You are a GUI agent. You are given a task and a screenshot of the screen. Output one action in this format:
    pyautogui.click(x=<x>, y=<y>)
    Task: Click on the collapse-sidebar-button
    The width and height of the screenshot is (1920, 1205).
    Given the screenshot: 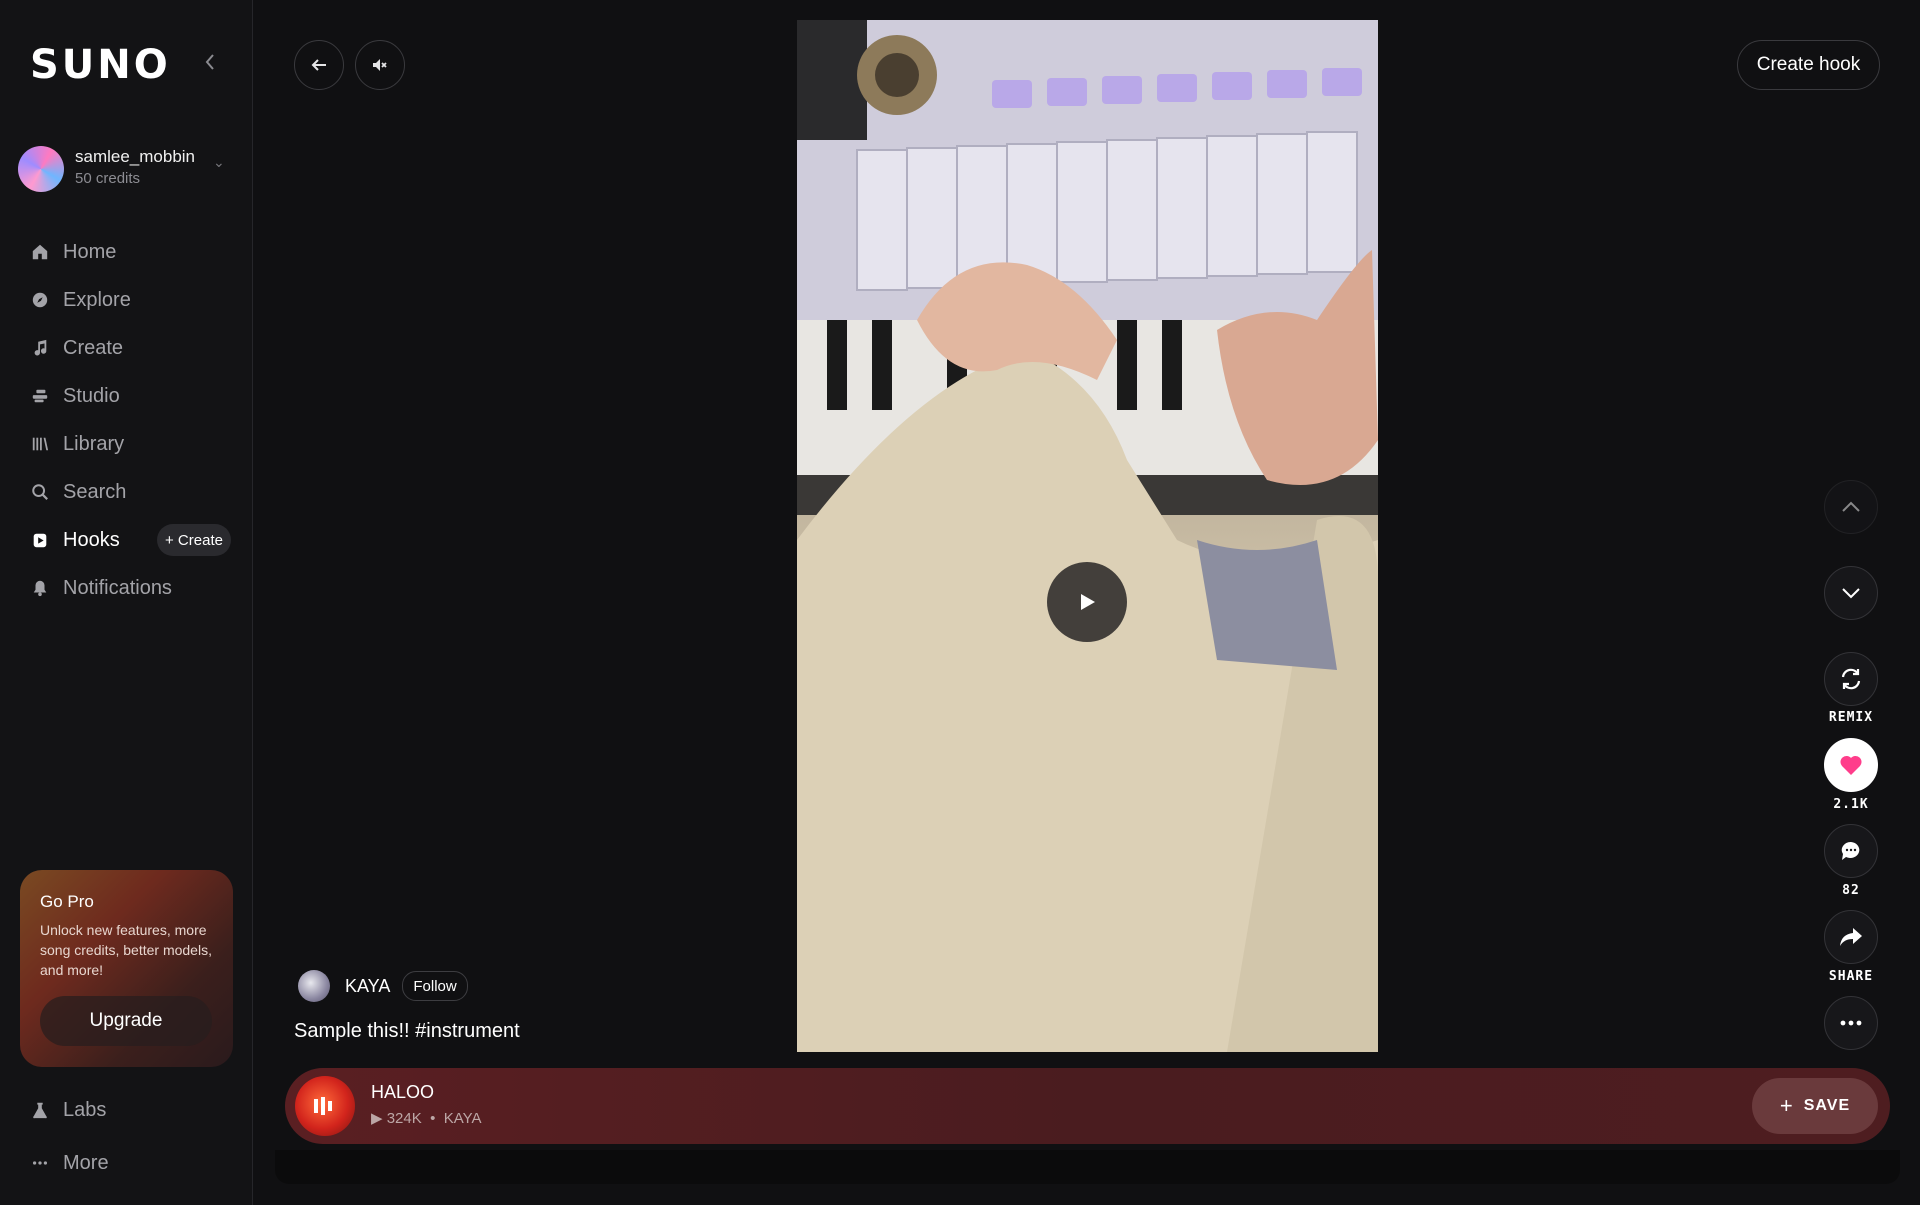 What is the action you would take?
    pyautogui.click(x=210, y=64)
    